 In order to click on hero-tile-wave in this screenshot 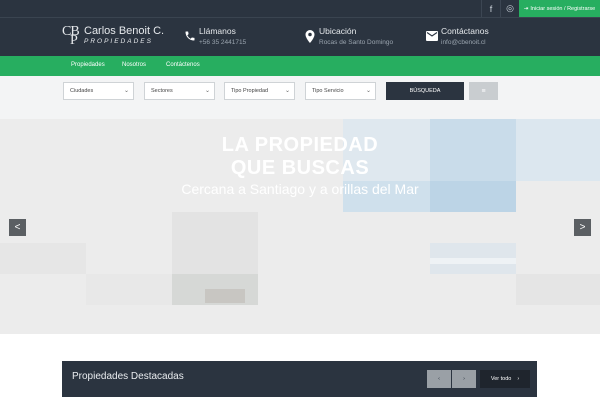, I will do `click(473, 261)`.